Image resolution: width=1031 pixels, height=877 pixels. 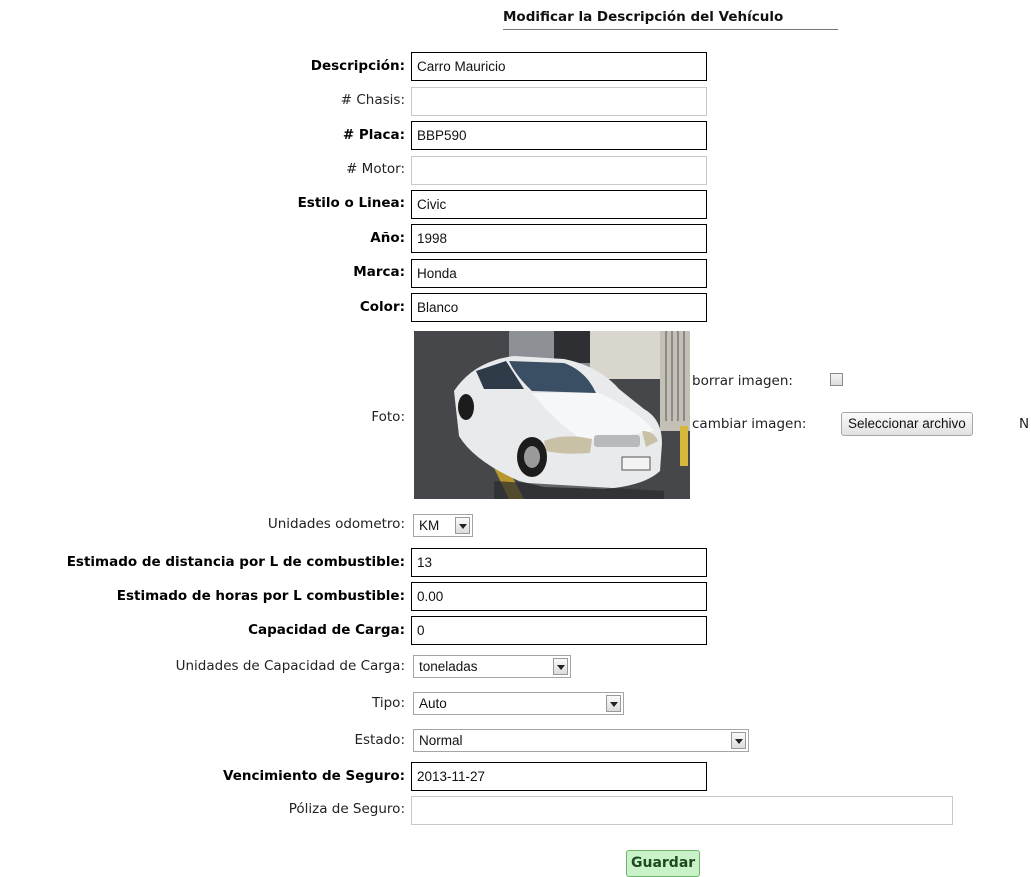 I want to click on unidades-capacidad-value: toneladas, so click(x=448, y=666).